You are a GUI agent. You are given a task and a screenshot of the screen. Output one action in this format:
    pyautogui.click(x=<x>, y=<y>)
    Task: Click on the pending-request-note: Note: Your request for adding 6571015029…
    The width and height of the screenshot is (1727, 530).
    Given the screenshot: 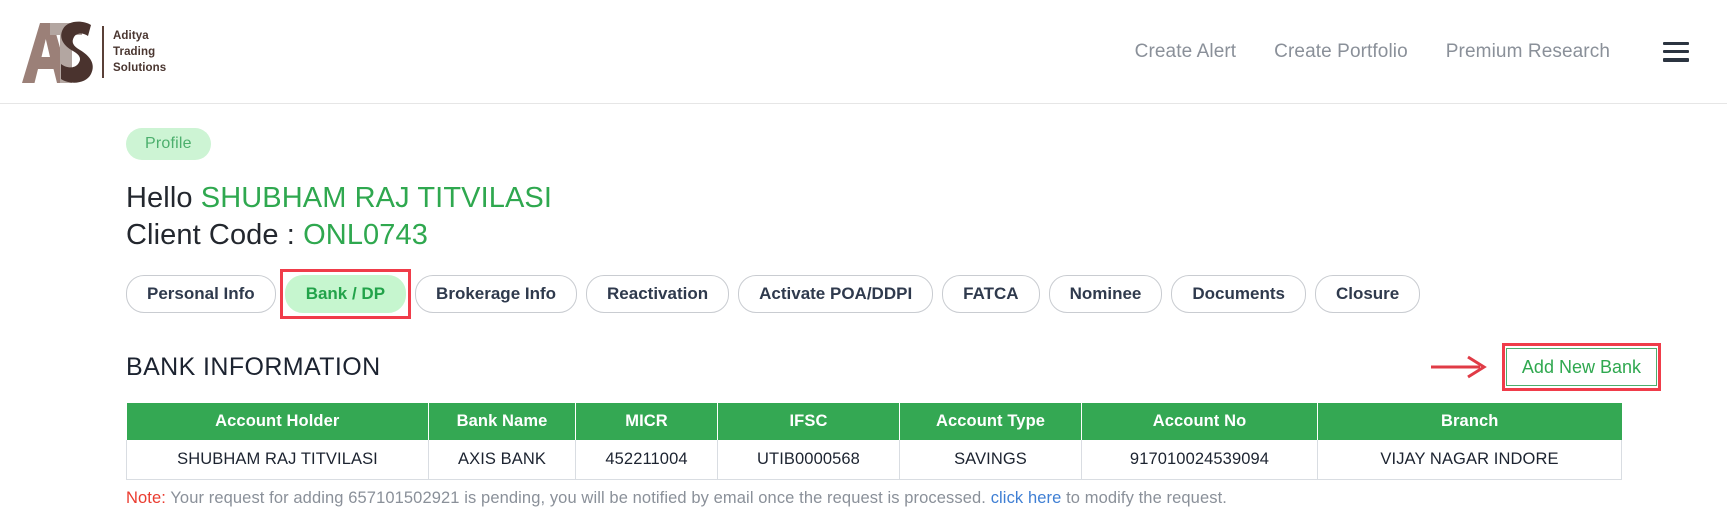 What is the action you would take?
    pyautogui.click(x=891, y=498)
    